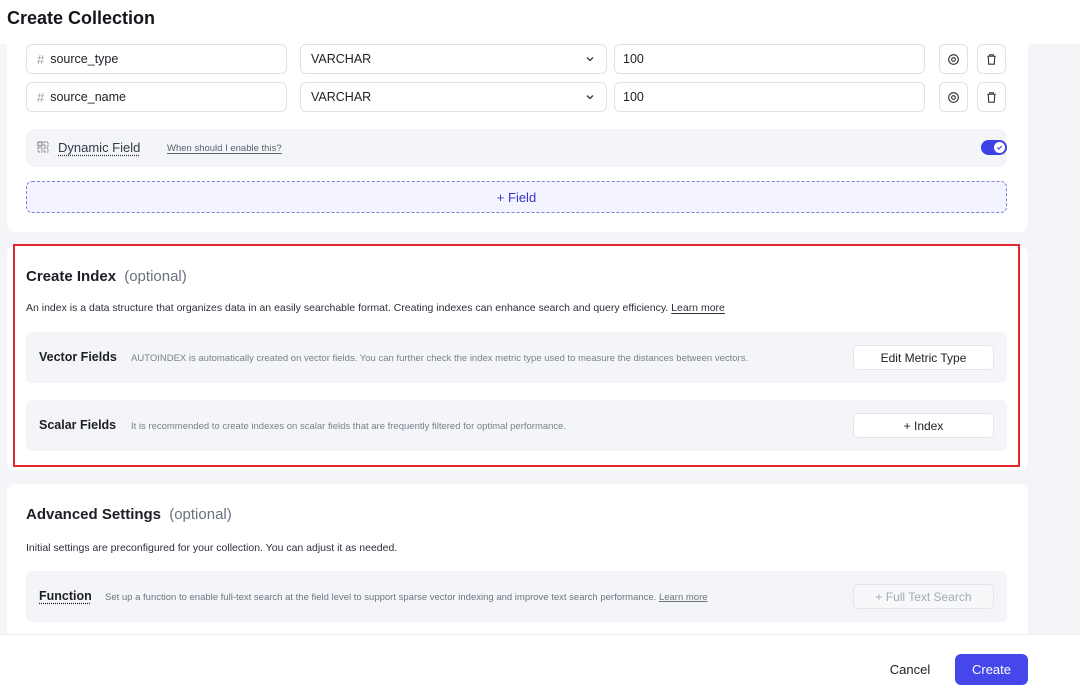  What do you see at coordinates (910, 669) in the screenshot?
I see `cancel-button: Cancel` at bounding box center [910, 669].